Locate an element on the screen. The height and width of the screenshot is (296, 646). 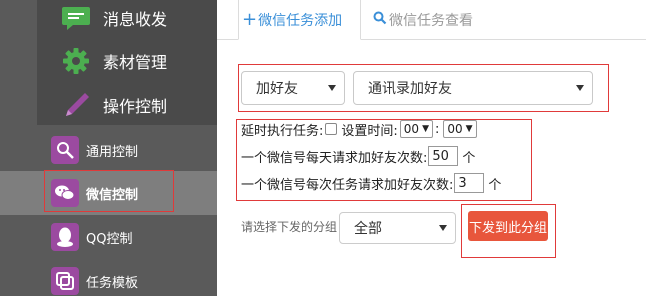
group-select: 全部 is located at coordinates (397, 228).